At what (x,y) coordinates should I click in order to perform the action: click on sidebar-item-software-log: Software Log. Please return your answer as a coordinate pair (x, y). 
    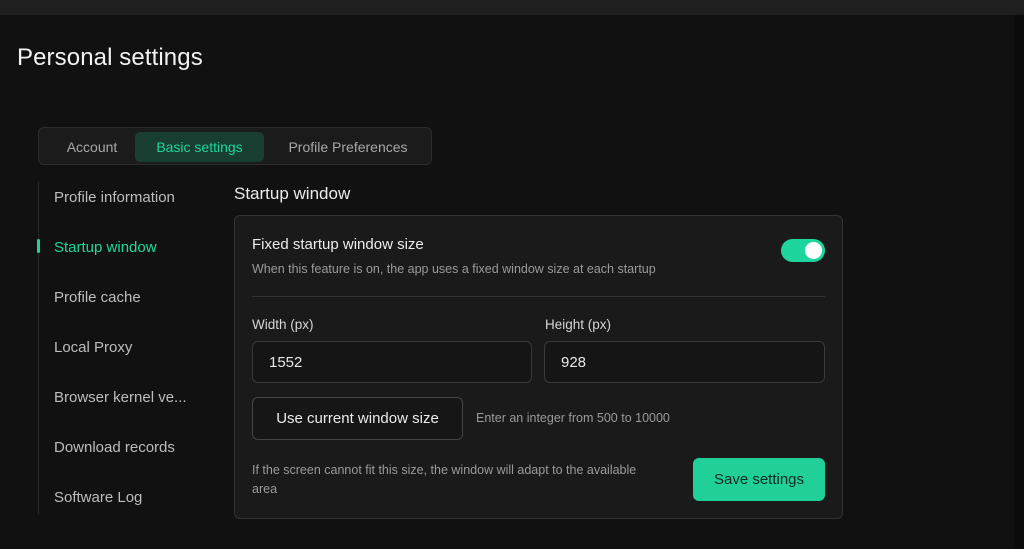
    Looking at the image, I should click on (129, 497).